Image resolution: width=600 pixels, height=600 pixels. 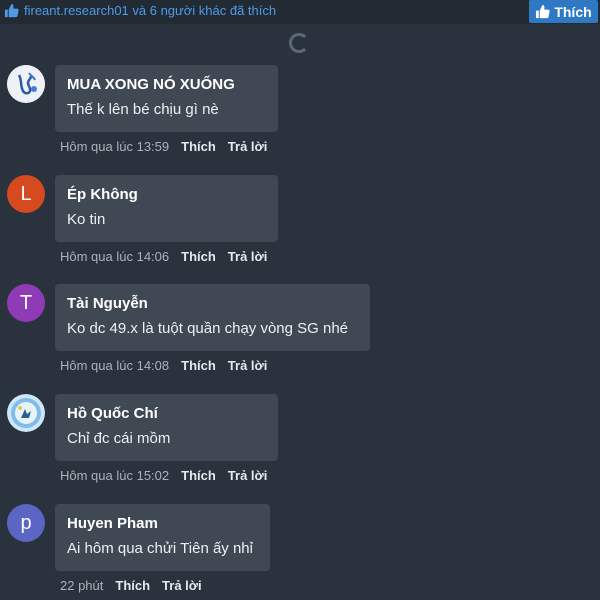 What do you see at coordinates (166, 85) in the screenshot?
I see `comment-author: MUA XONG NÓ XUỐNG` at bounding box center [166, 85].